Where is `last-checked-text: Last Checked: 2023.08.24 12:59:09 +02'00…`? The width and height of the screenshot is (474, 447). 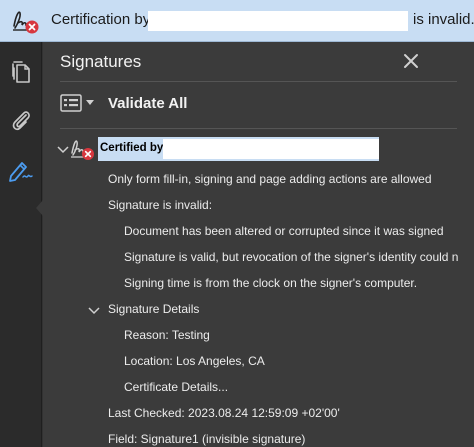
last-checked-text: Last Checked: 2023.08.24 12:59:09 +02'00… is located at coordinates (224, 413).